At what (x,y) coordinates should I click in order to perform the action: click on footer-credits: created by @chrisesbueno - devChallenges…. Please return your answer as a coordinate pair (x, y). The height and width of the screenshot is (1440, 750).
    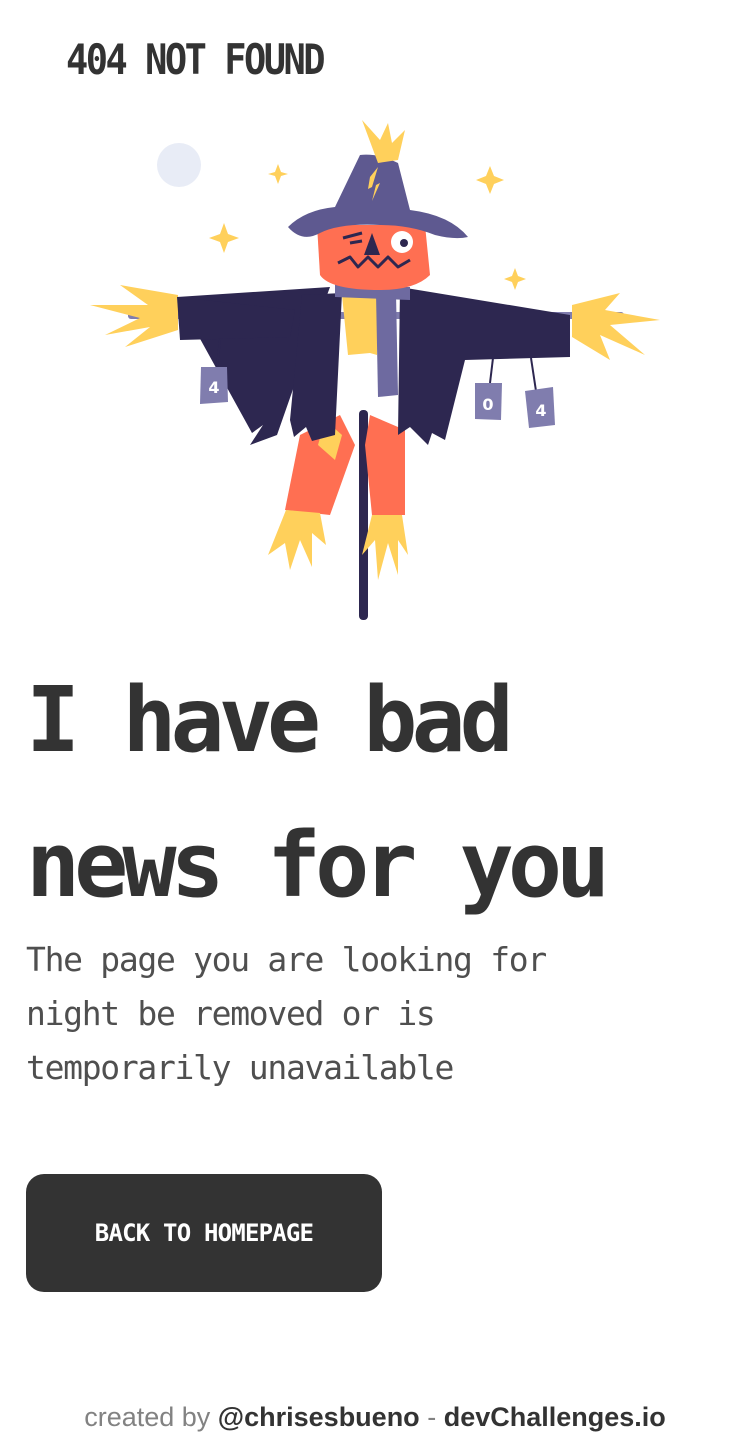
    Looking at the image, I should click on (375, 1417).